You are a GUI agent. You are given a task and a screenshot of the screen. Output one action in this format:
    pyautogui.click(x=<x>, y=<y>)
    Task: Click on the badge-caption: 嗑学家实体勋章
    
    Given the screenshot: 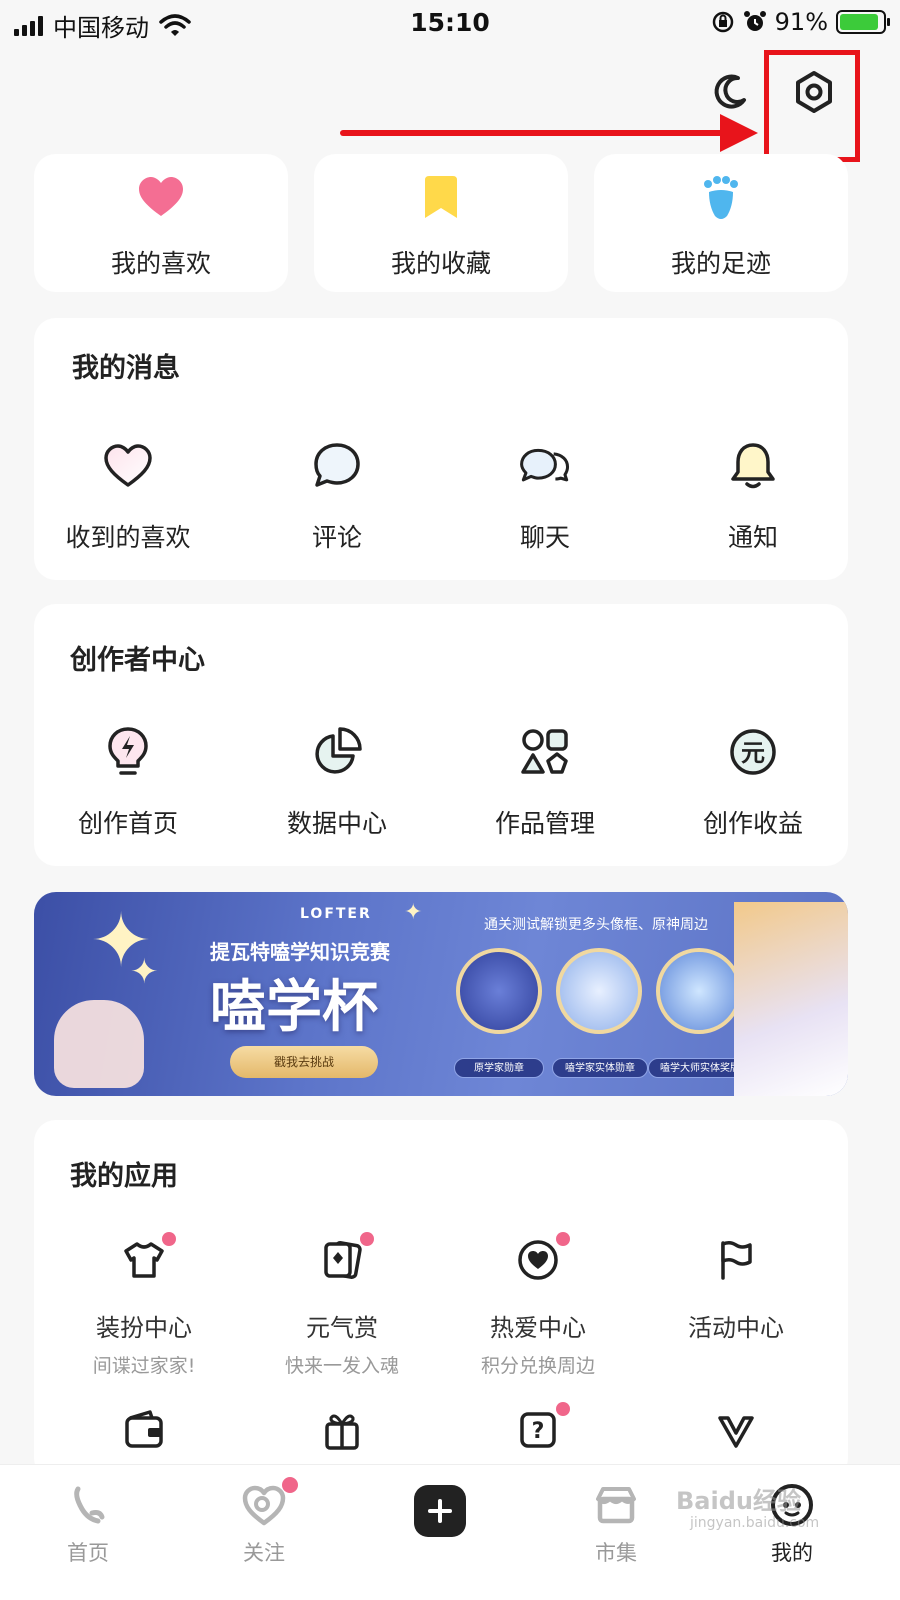 What is the action you would take?
    pyautogui.click(x=600, y=1068)
    